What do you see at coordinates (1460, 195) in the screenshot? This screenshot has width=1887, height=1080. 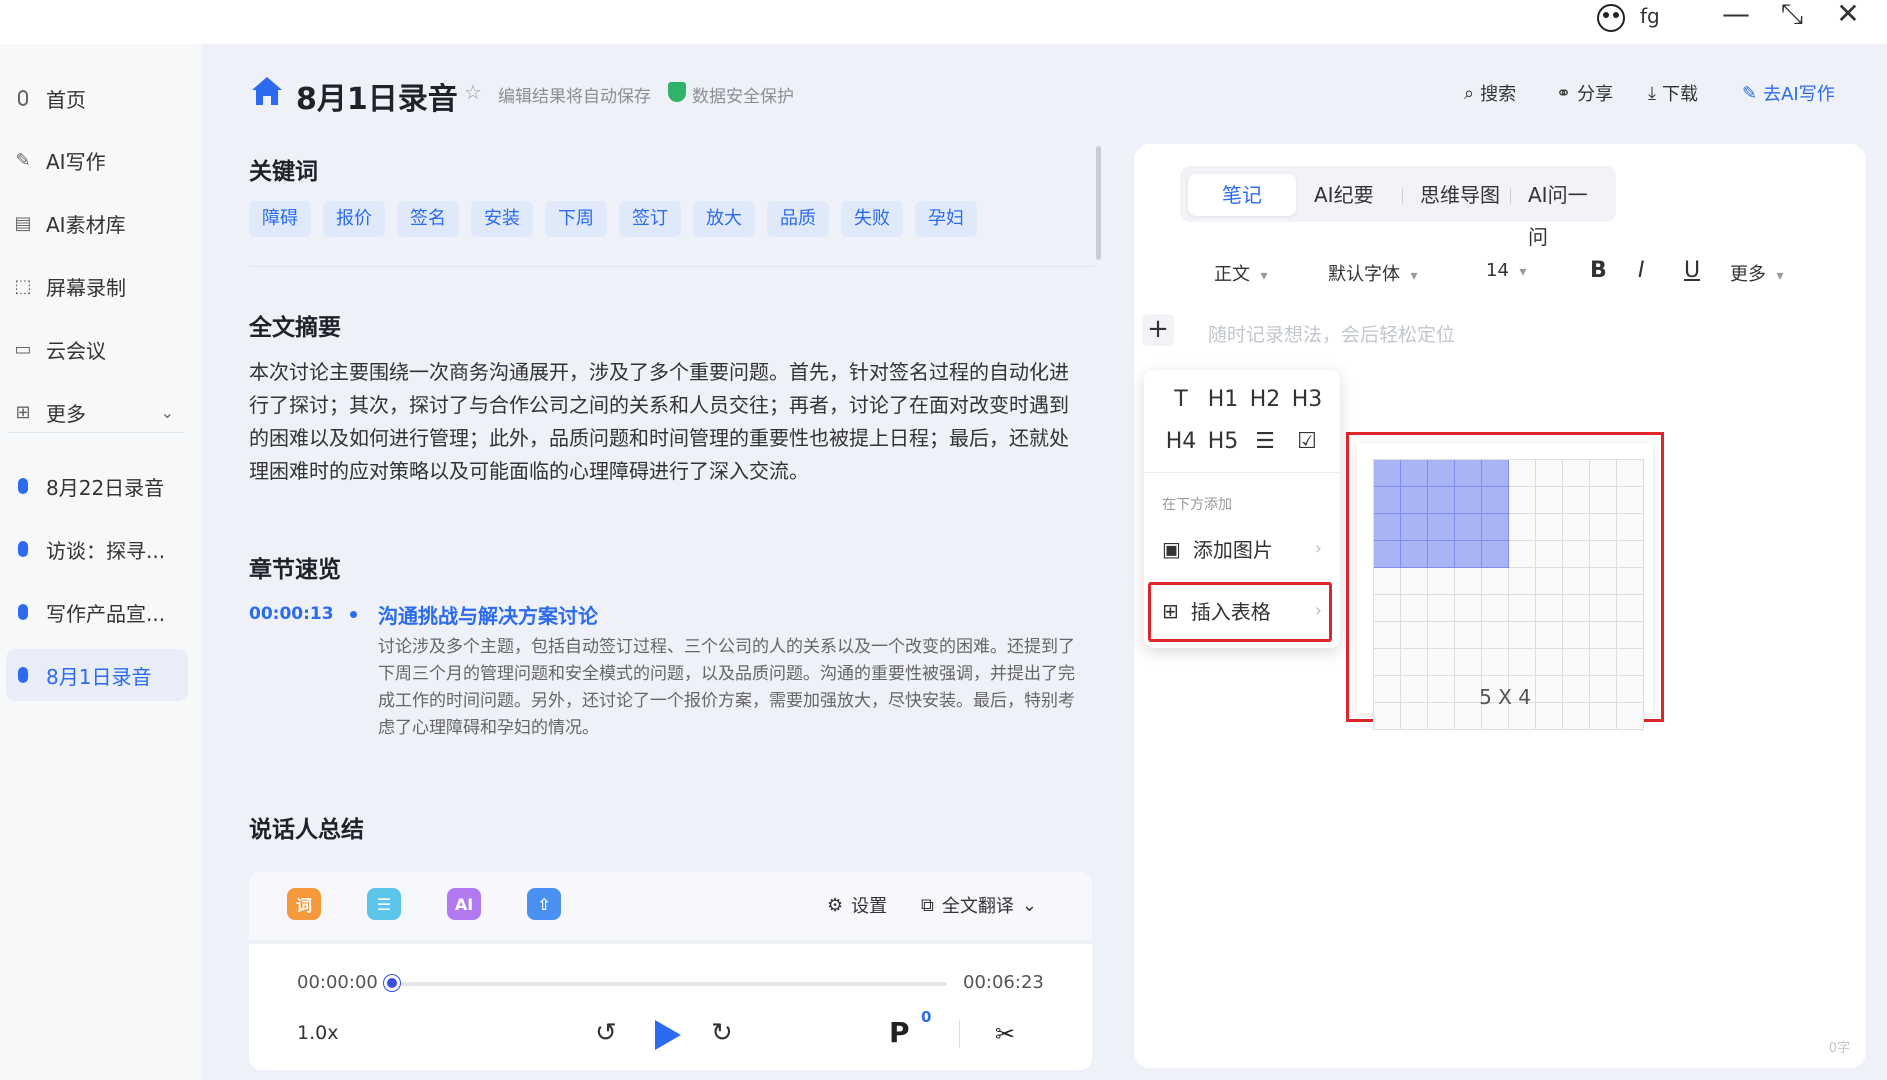 I see `tab-mindmap: 思维导图` at bounding box center [1460, 195].